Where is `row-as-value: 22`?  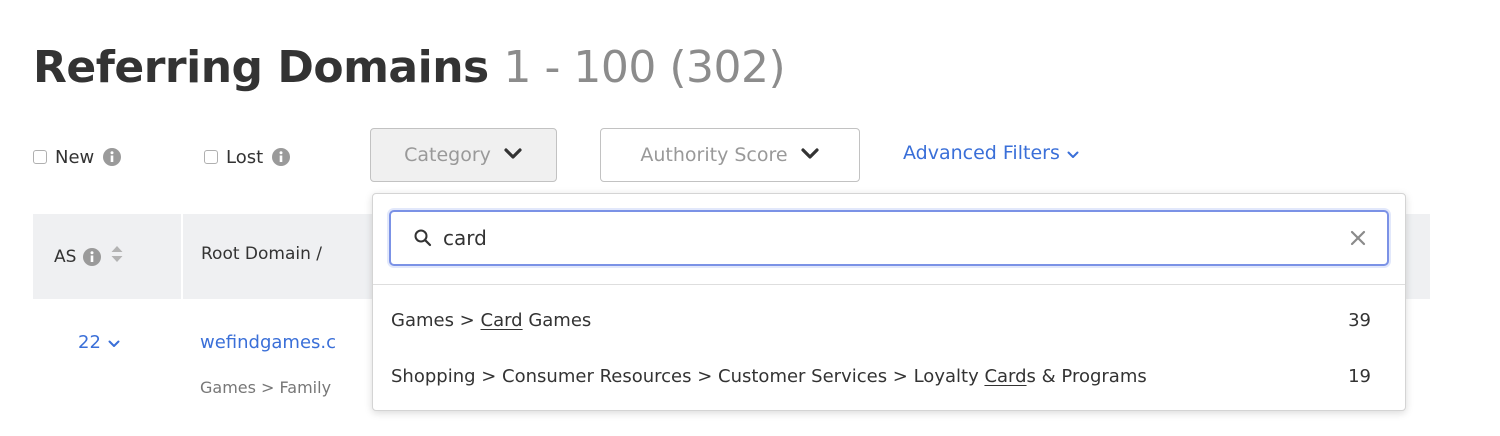 row-as-value: 22 is located at coordinates (99, 342).